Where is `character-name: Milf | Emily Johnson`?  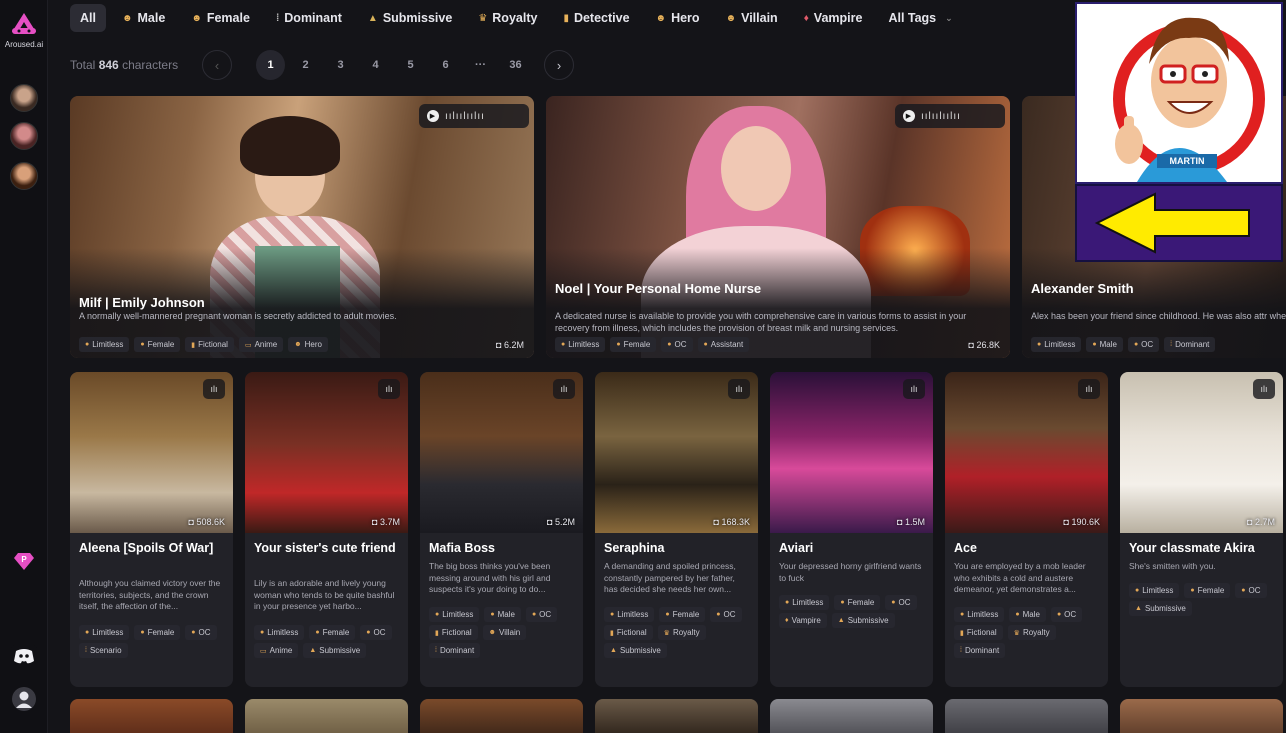
character-name: Milf | Emily Johnson is located at coordinates (142, 302).